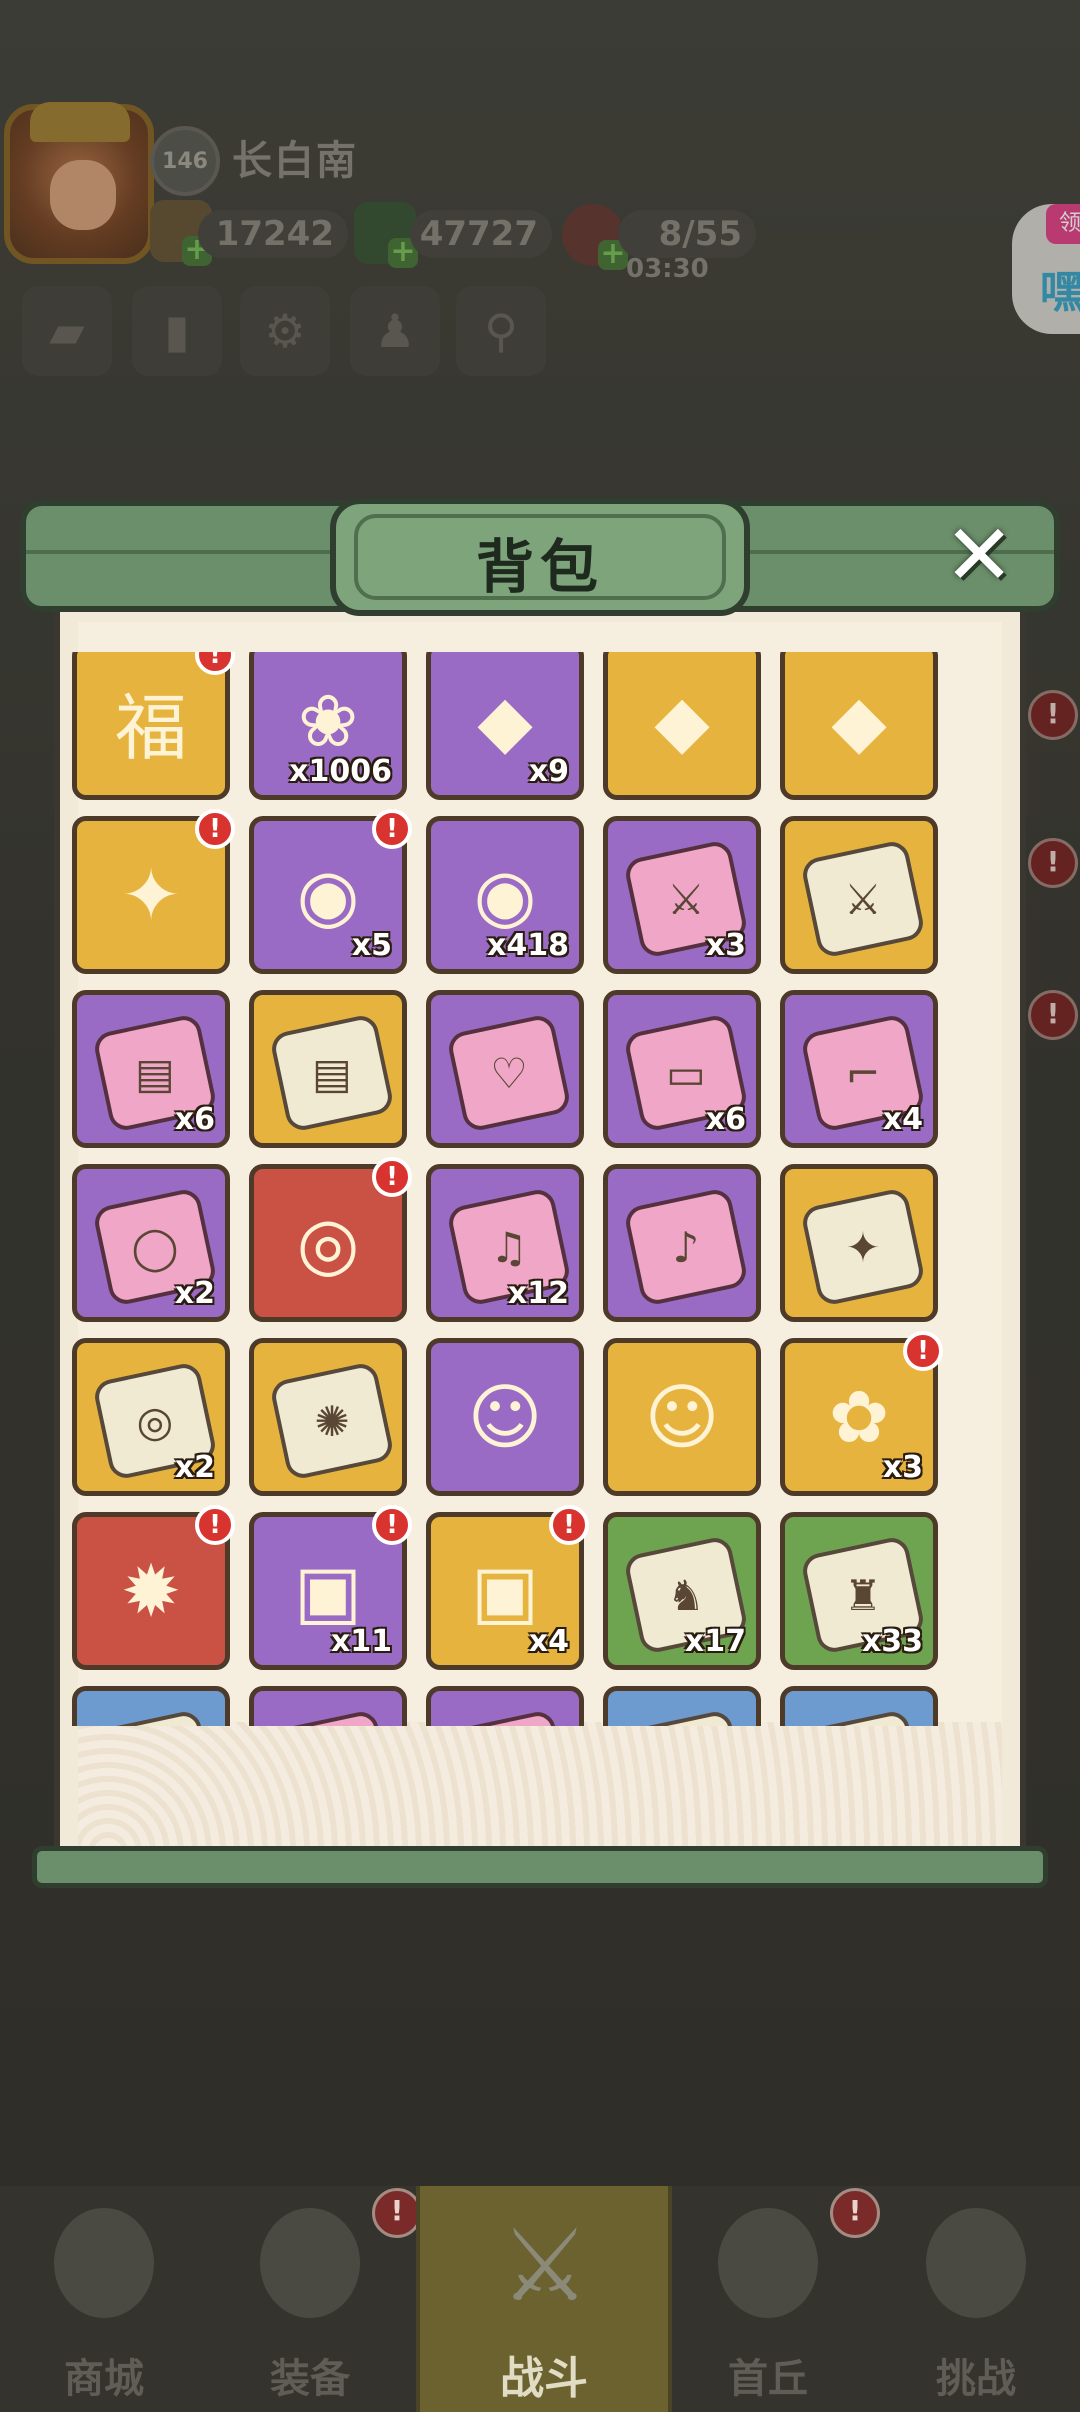 Image resolution: width=1080 pixels, height=2412 pixels. I want to click on bag-item-slot: ◉ x418, so click(505, 895).